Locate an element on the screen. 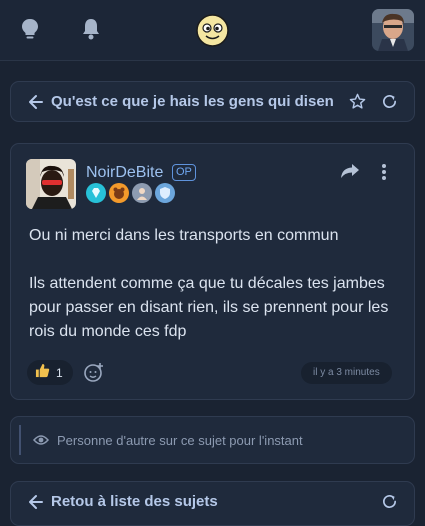  author-avatar is located at coordinates (51, 184).